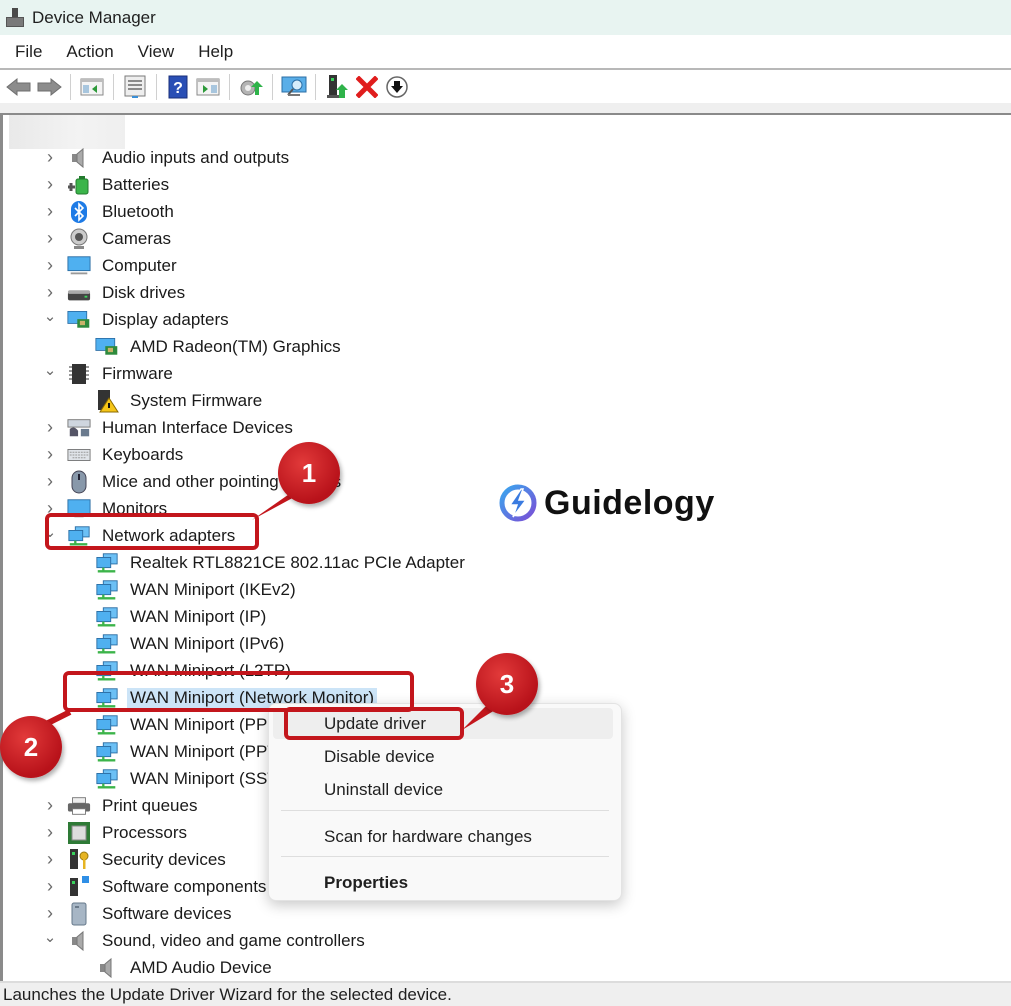 The width and height of the screenshot is (1011, 1006). What do you see at coordinates (518, 503) in the screenshot?
I see `lightning-bolt-logo-icon` at bounding box center [518, 503].